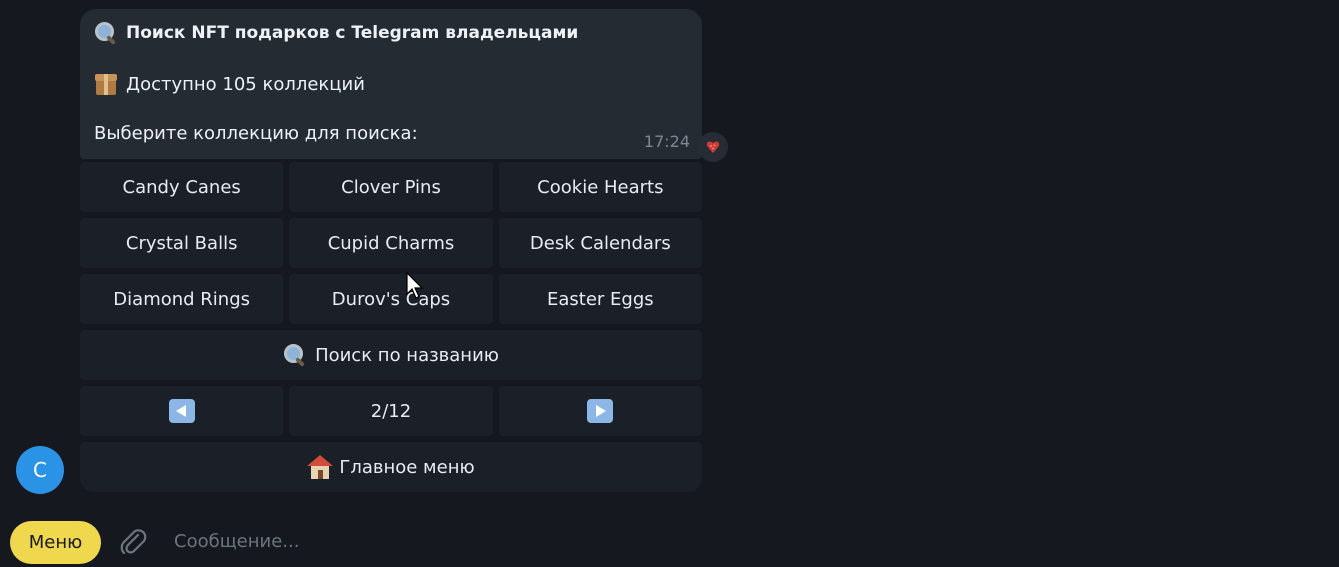 The image size is (1339, 567). I want to click on left-arrow-icon, so click(181, 411).